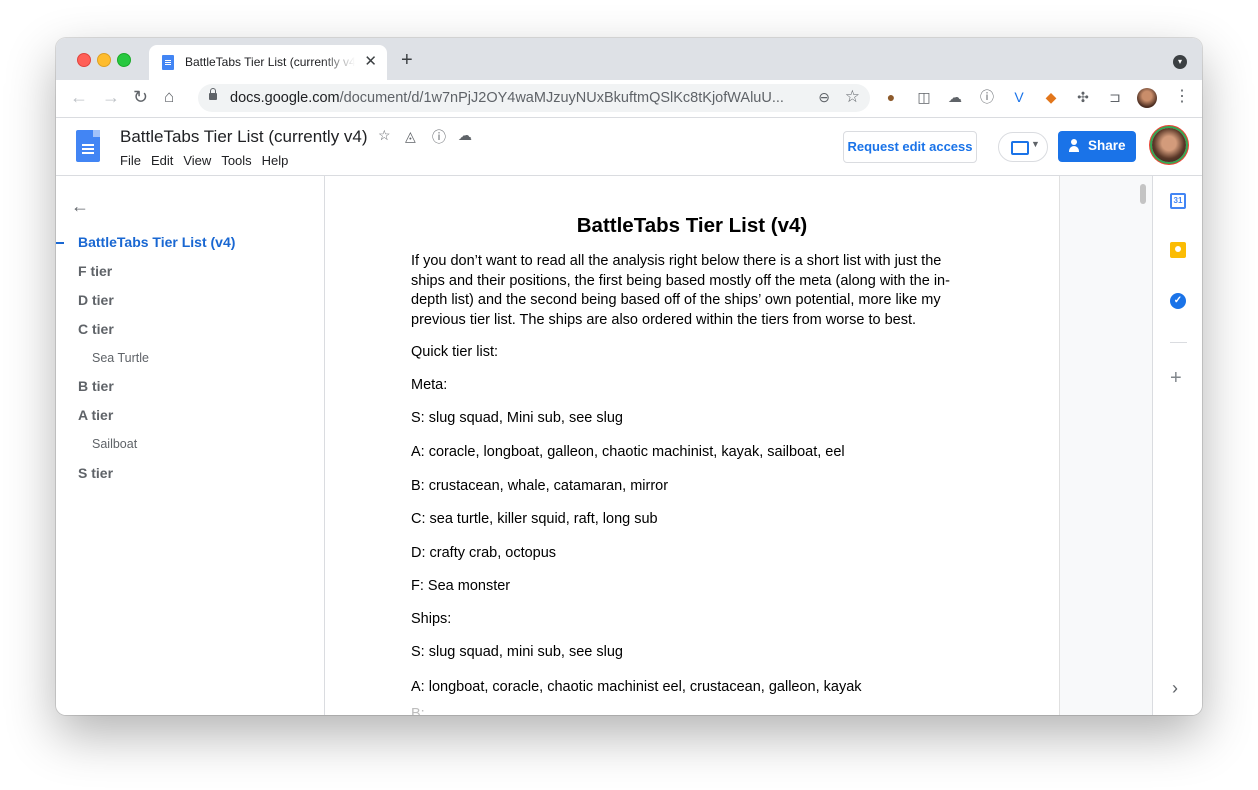 The height and width of the screenshot is (790, 1258). I want to click on keep-icon, so click(1178, 250).